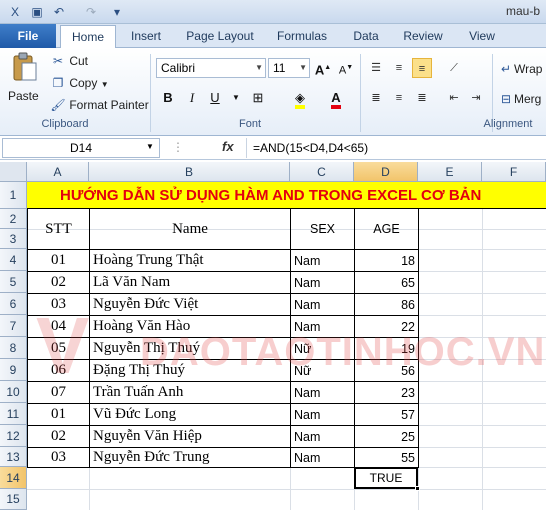  What do you see at coordinates (192, 98) in the screenshot?
I see `italic-button: I` at bounding box center [192, 98].